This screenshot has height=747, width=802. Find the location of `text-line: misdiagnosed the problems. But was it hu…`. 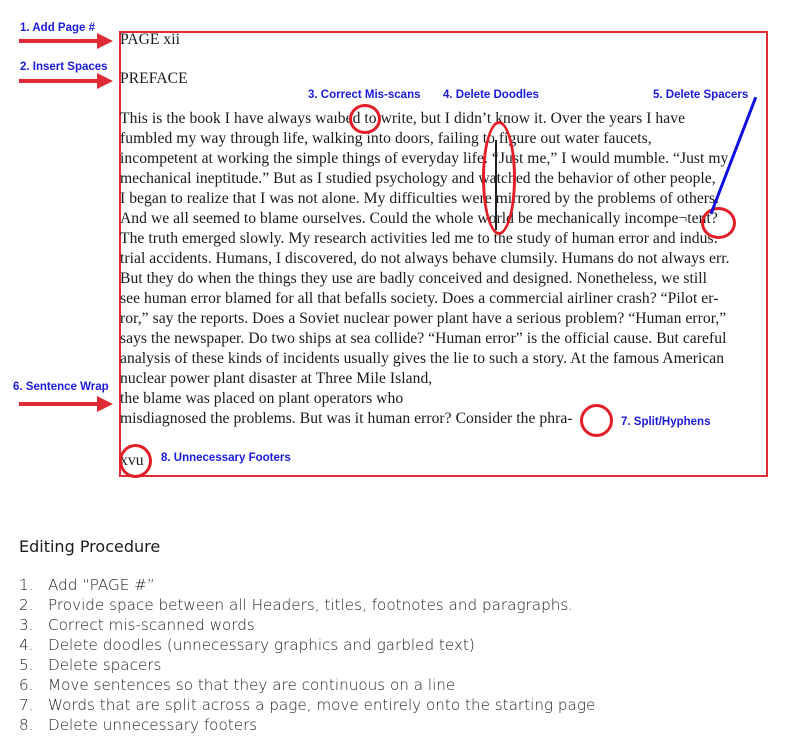

text-line: misdiagnosed the problems. But was it hu… is located at coordinates (346, 418).